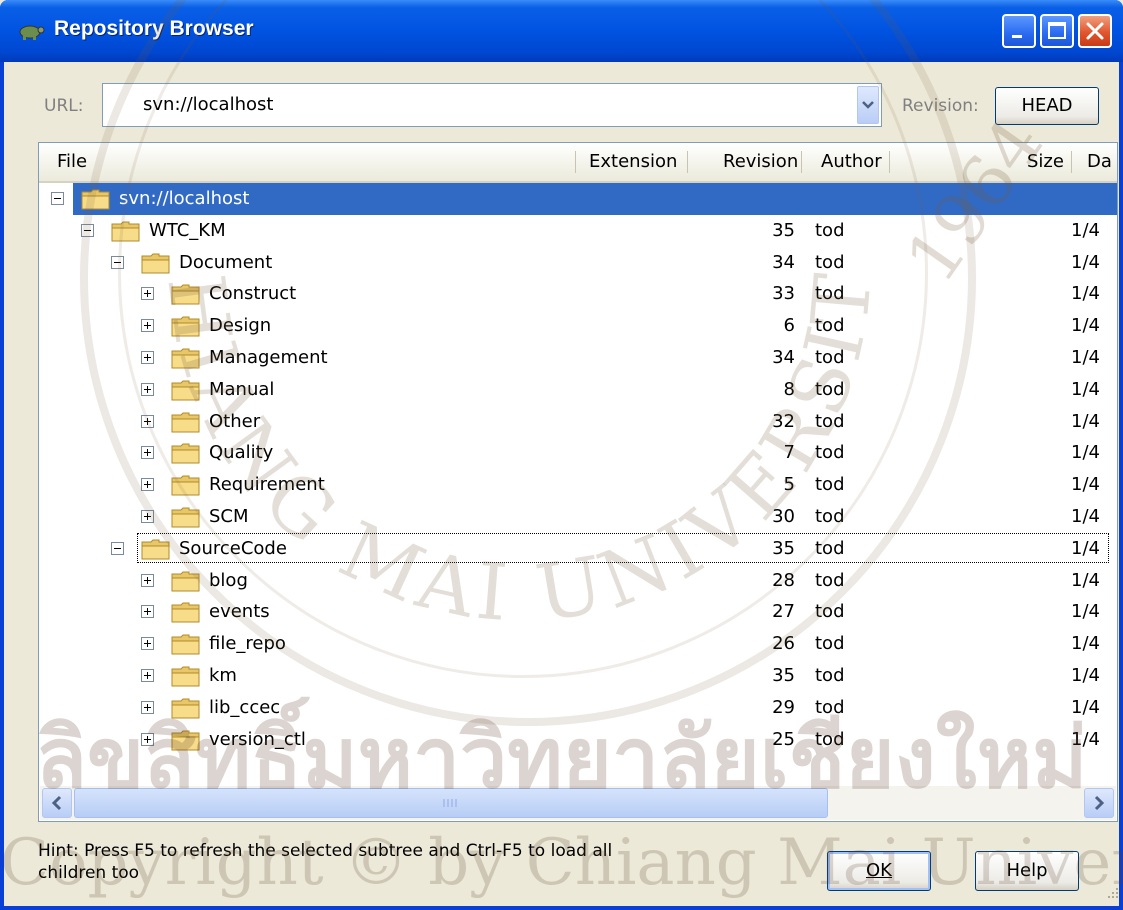 The height and width of the screenshot is (910, 1123). What do you see at coordinates (1095, 31) in the screenshot?
I see `close-button` at bounding box center [1095, 31].